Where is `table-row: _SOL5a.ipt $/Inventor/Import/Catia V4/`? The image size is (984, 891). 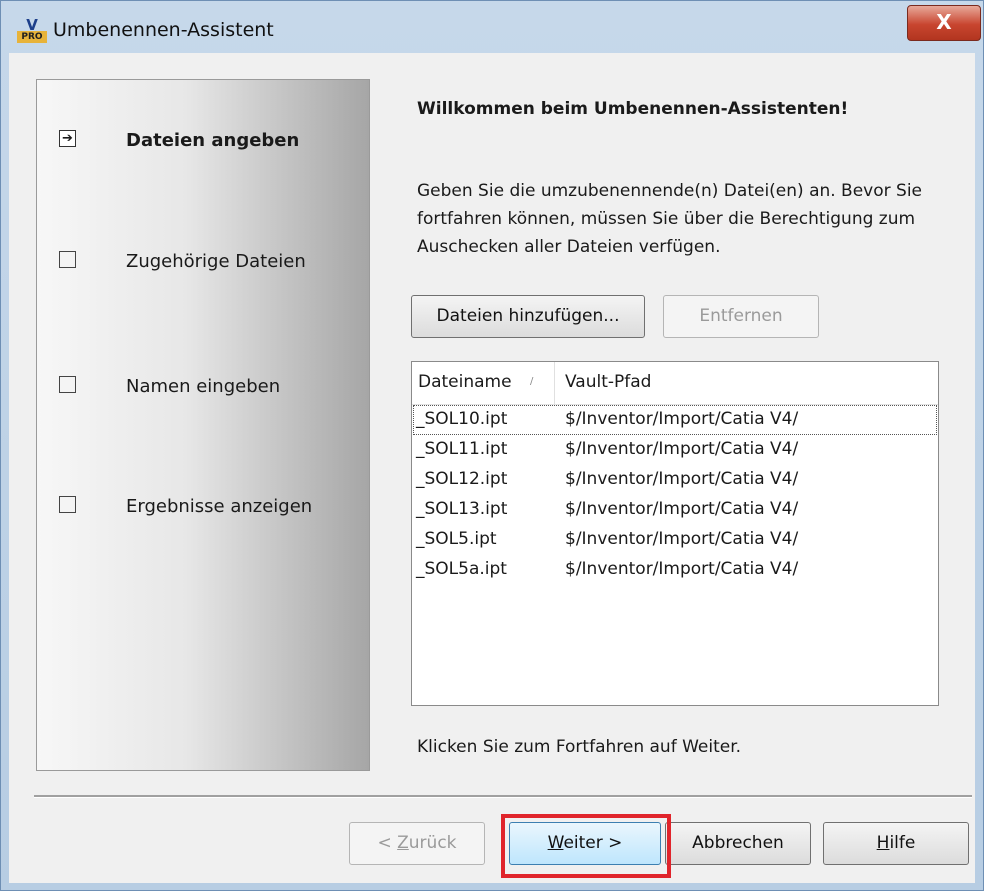
table-row: _SOL5a.ipt $/Inventor/Import/Catia V4/ is located at coordinates (675, 570).